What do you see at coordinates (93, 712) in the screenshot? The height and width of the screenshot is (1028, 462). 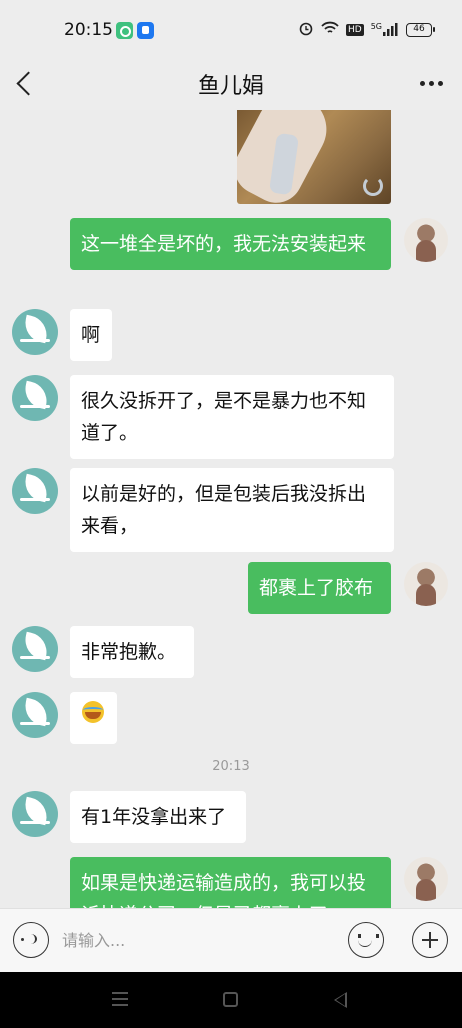 I see `cry-laugh-emoji-icon` at bounding box center [93, 712].